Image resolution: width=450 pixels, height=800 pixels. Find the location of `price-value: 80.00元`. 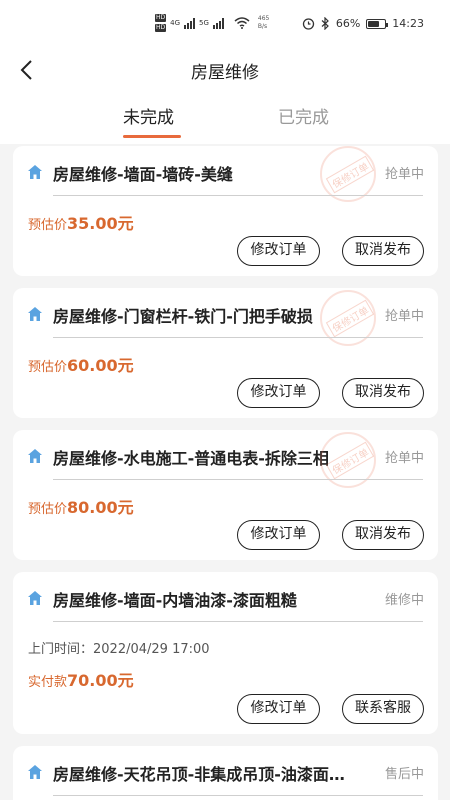

price-value: 80.00元 is located at coordinates (100, 507).